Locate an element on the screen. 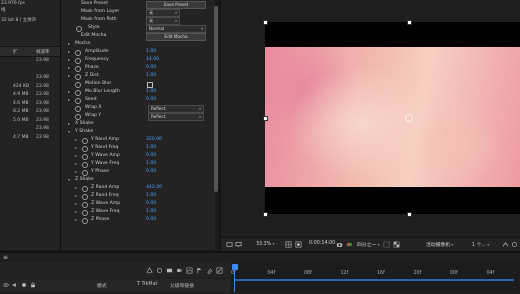 This screenshot has width=520, height=294. fast-previews-icon is located at coordinates (505, 244).